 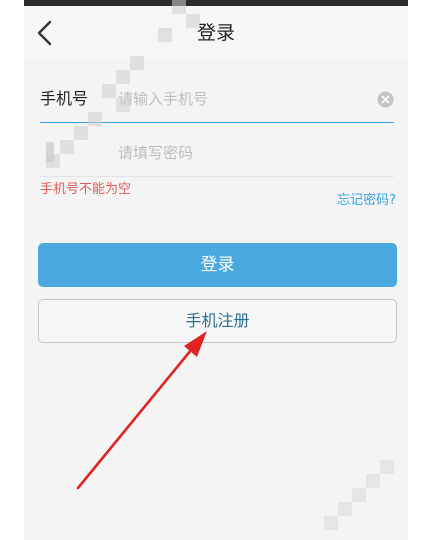 I want to click on register-button: 手机注册, so click(x=217, y=321).